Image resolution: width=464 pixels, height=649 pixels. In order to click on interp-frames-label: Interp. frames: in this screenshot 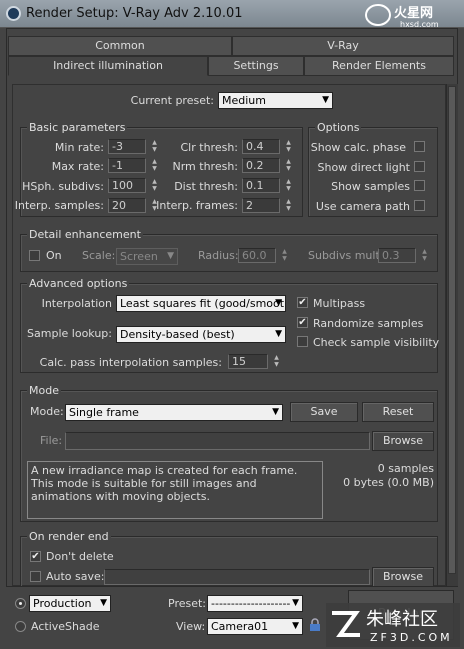, I will do `click(197, 205)`.